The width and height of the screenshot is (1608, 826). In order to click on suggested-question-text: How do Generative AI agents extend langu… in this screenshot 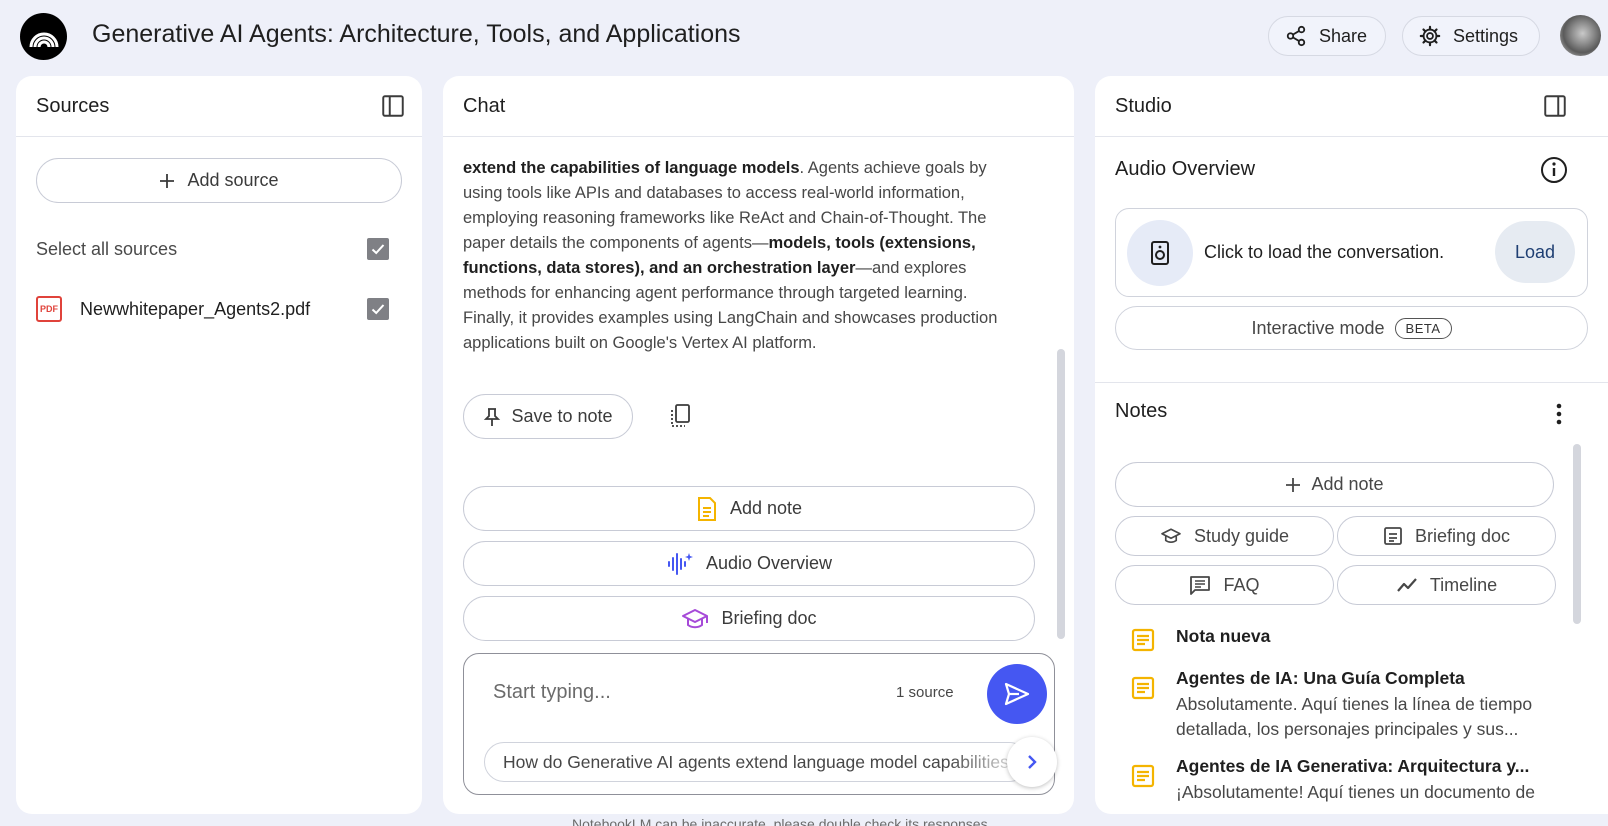, I will do `click(761, 761)`.